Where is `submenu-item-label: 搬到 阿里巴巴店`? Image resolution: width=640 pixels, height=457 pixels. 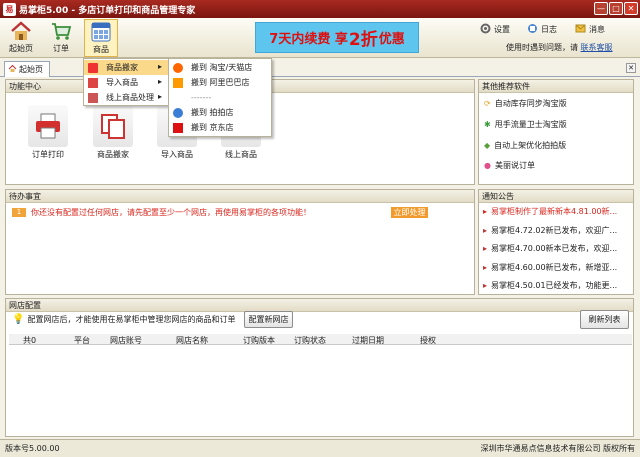
submenu-item-label: 搬到 阿里巴巴店 is located at coordinates (220, 82).